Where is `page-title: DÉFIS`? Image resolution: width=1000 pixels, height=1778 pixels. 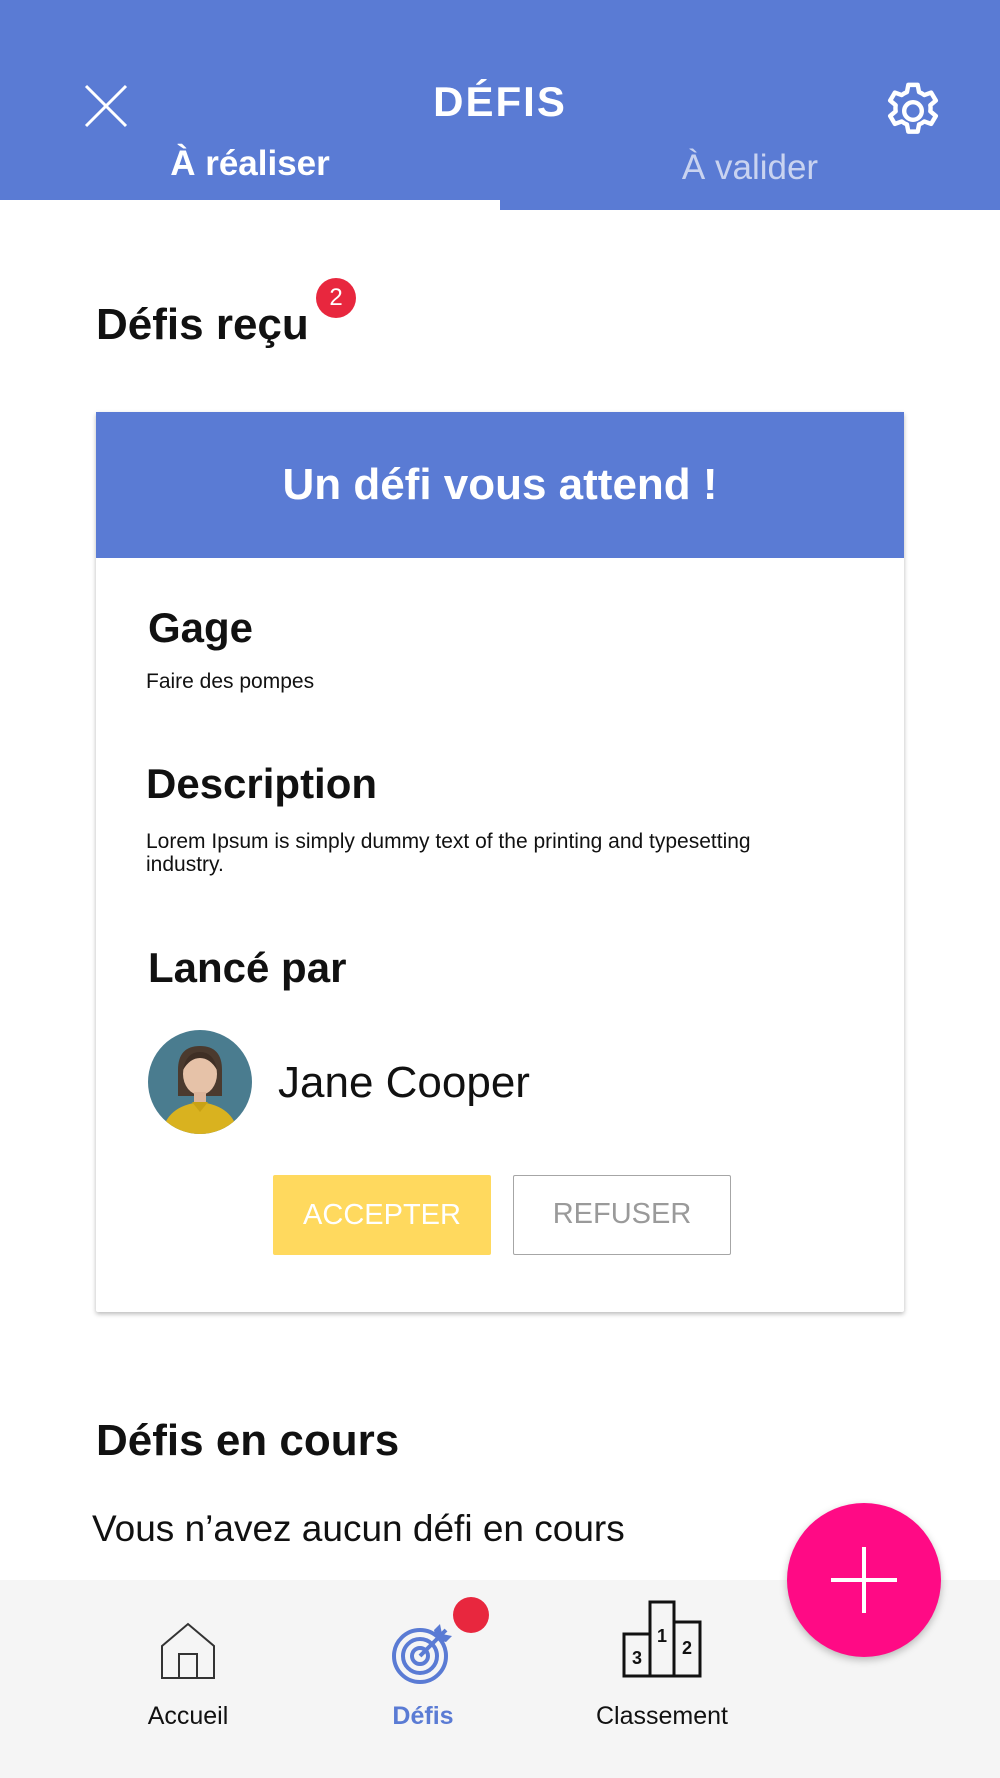 page-title: DÉFIS is located at coordinates (500, 101).